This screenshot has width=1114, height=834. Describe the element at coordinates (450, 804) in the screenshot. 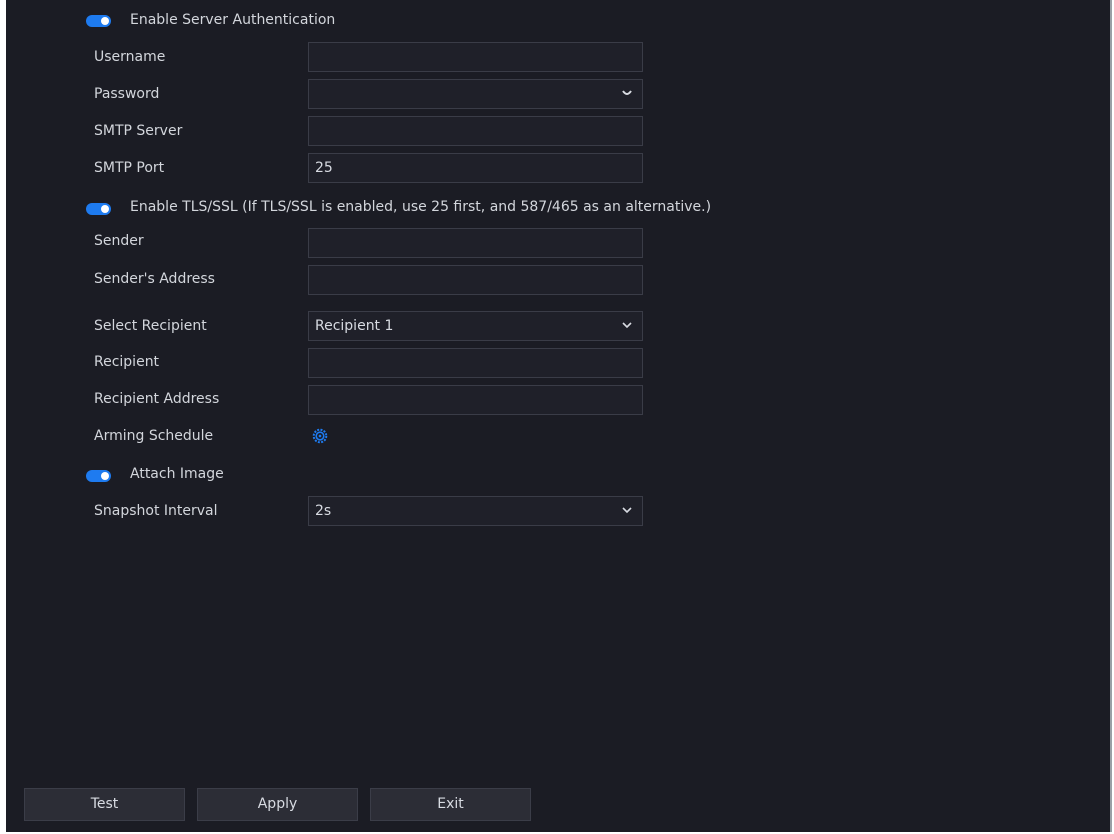

I see `exit-button: Exit` at that location.